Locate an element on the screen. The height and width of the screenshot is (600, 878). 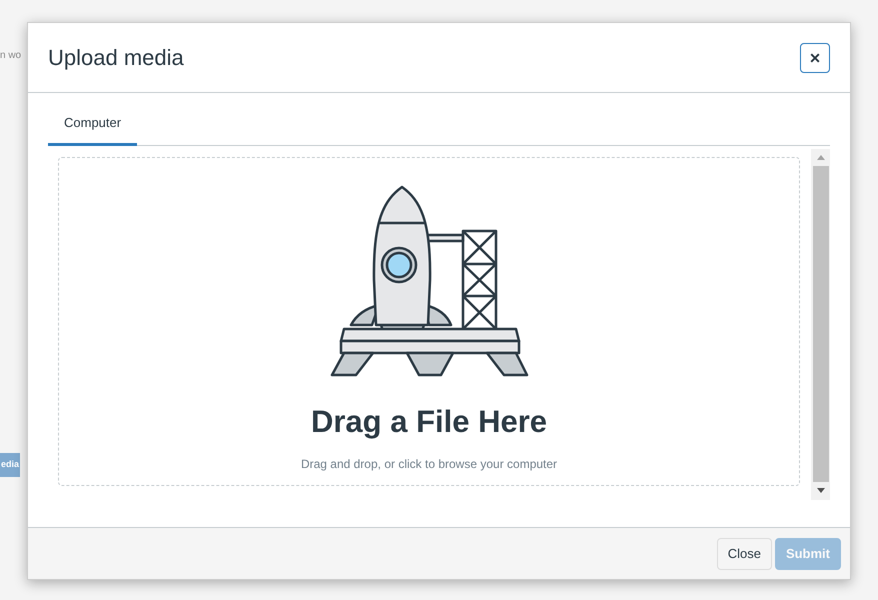
tab: Computer is located at coordinates (93, 129).